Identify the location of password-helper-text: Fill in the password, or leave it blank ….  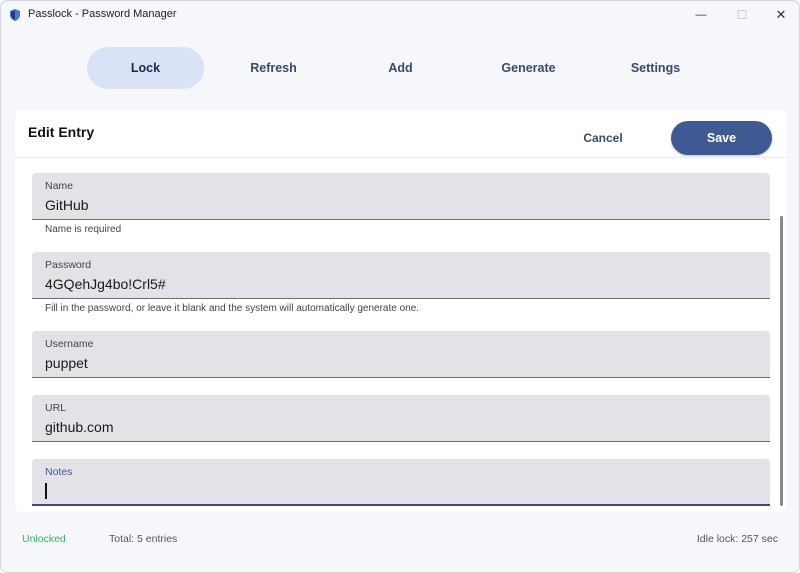
(232, 308).